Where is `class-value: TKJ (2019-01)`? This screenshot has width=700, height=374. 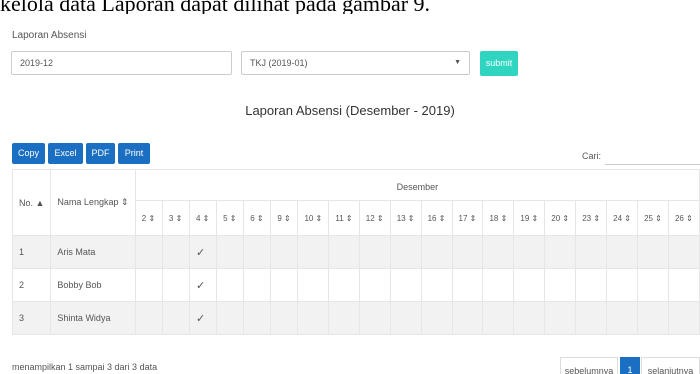
class-value: TKJ (2019-01) is located at coordinates (279, 63).